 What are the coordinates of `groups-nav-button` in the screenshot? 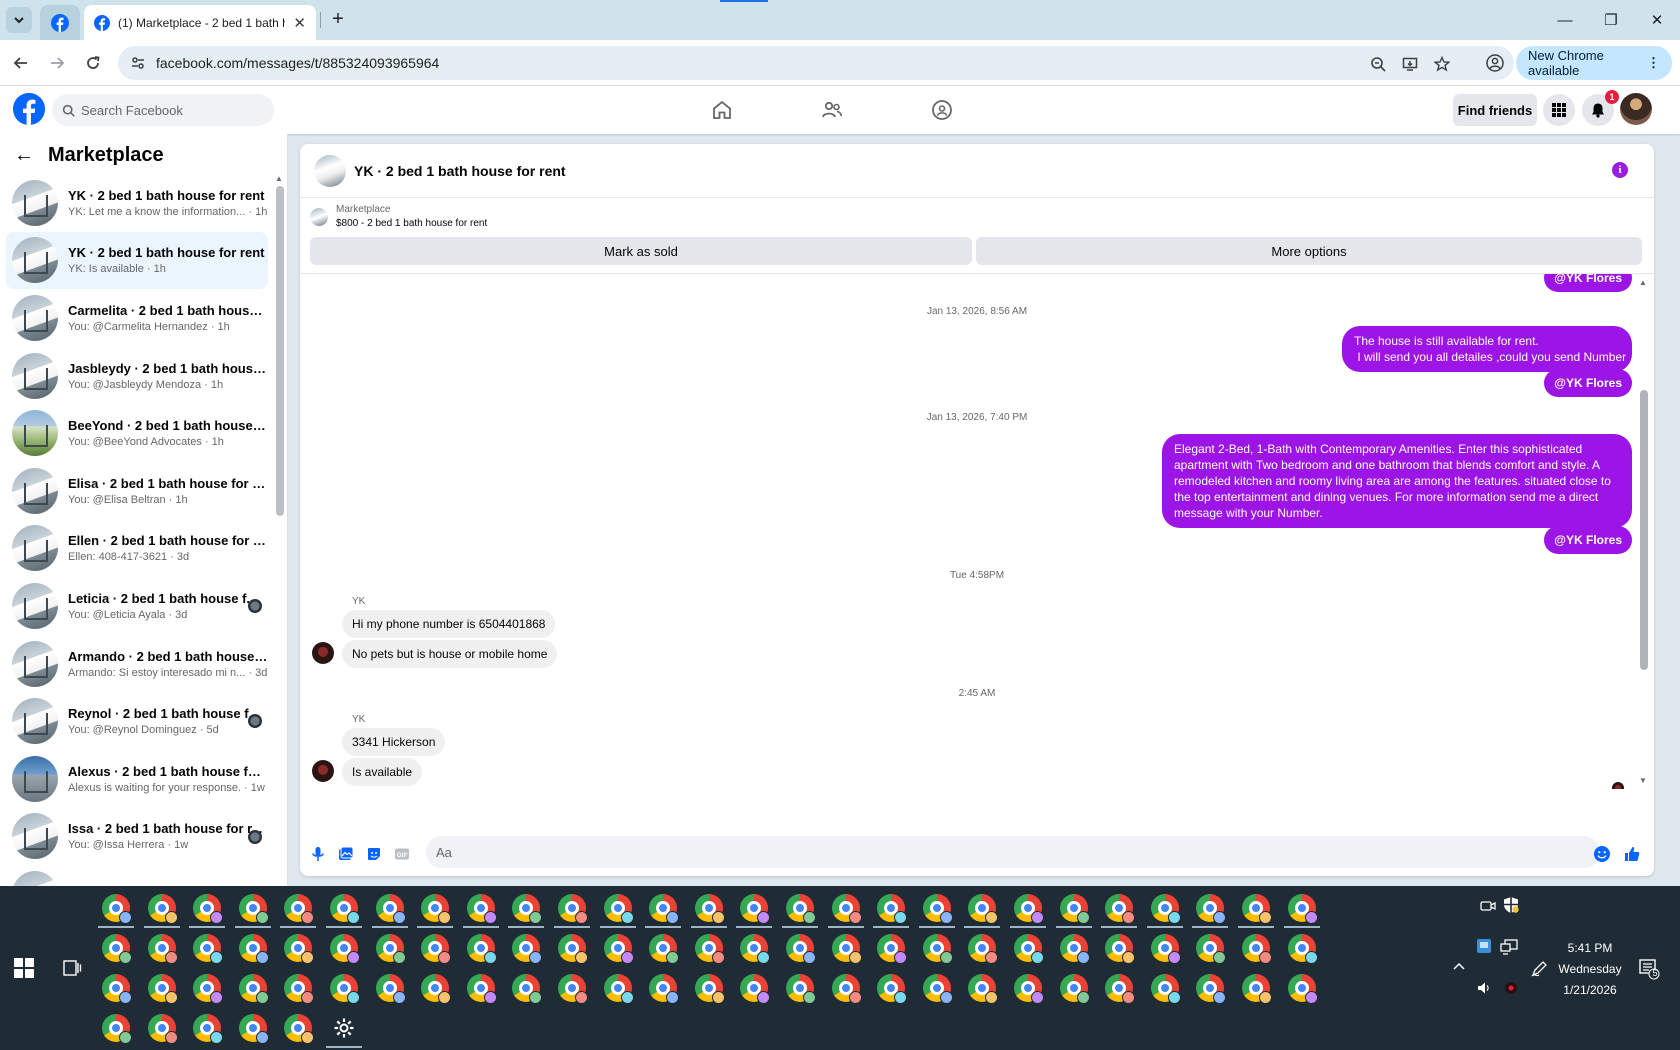 It's located at (942, 110).